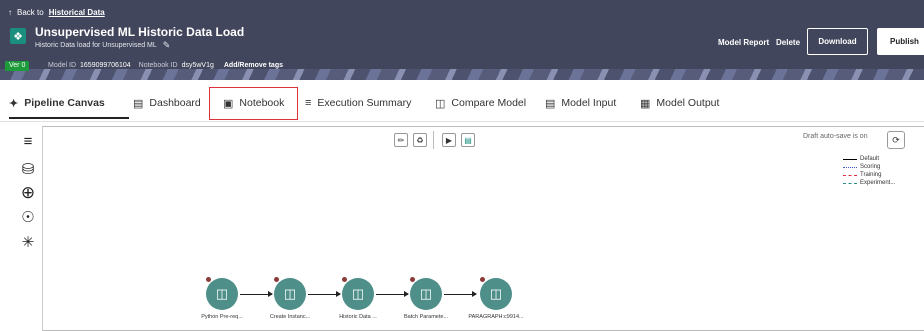  Describe the element at coordinates (835, 136) in the screenshot. I see `autosave-status: Draft auto-save is on` at that location.